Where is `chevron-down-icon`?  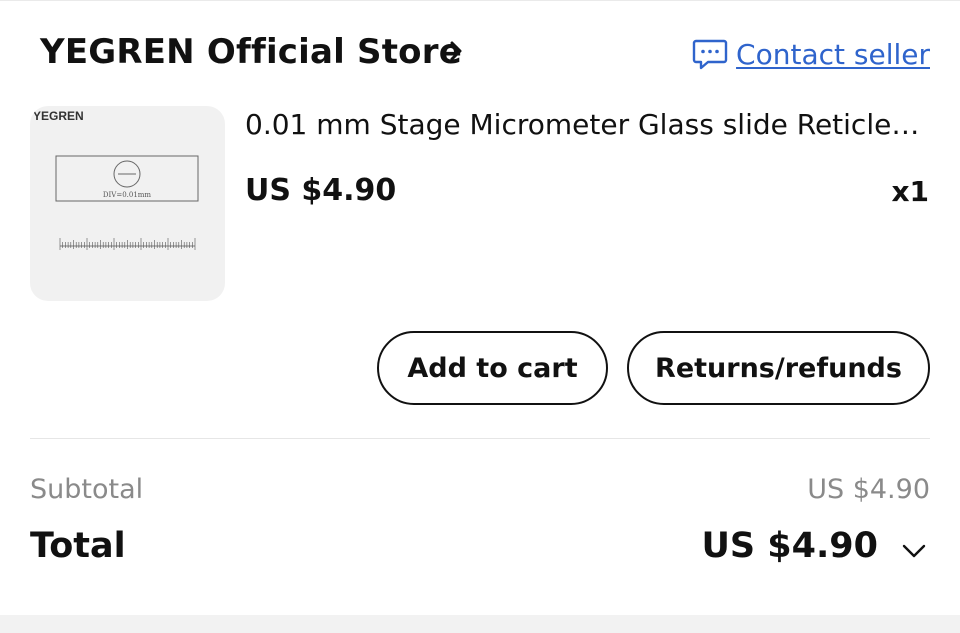
chevron-down-icon is located at coordinates (914, 551).